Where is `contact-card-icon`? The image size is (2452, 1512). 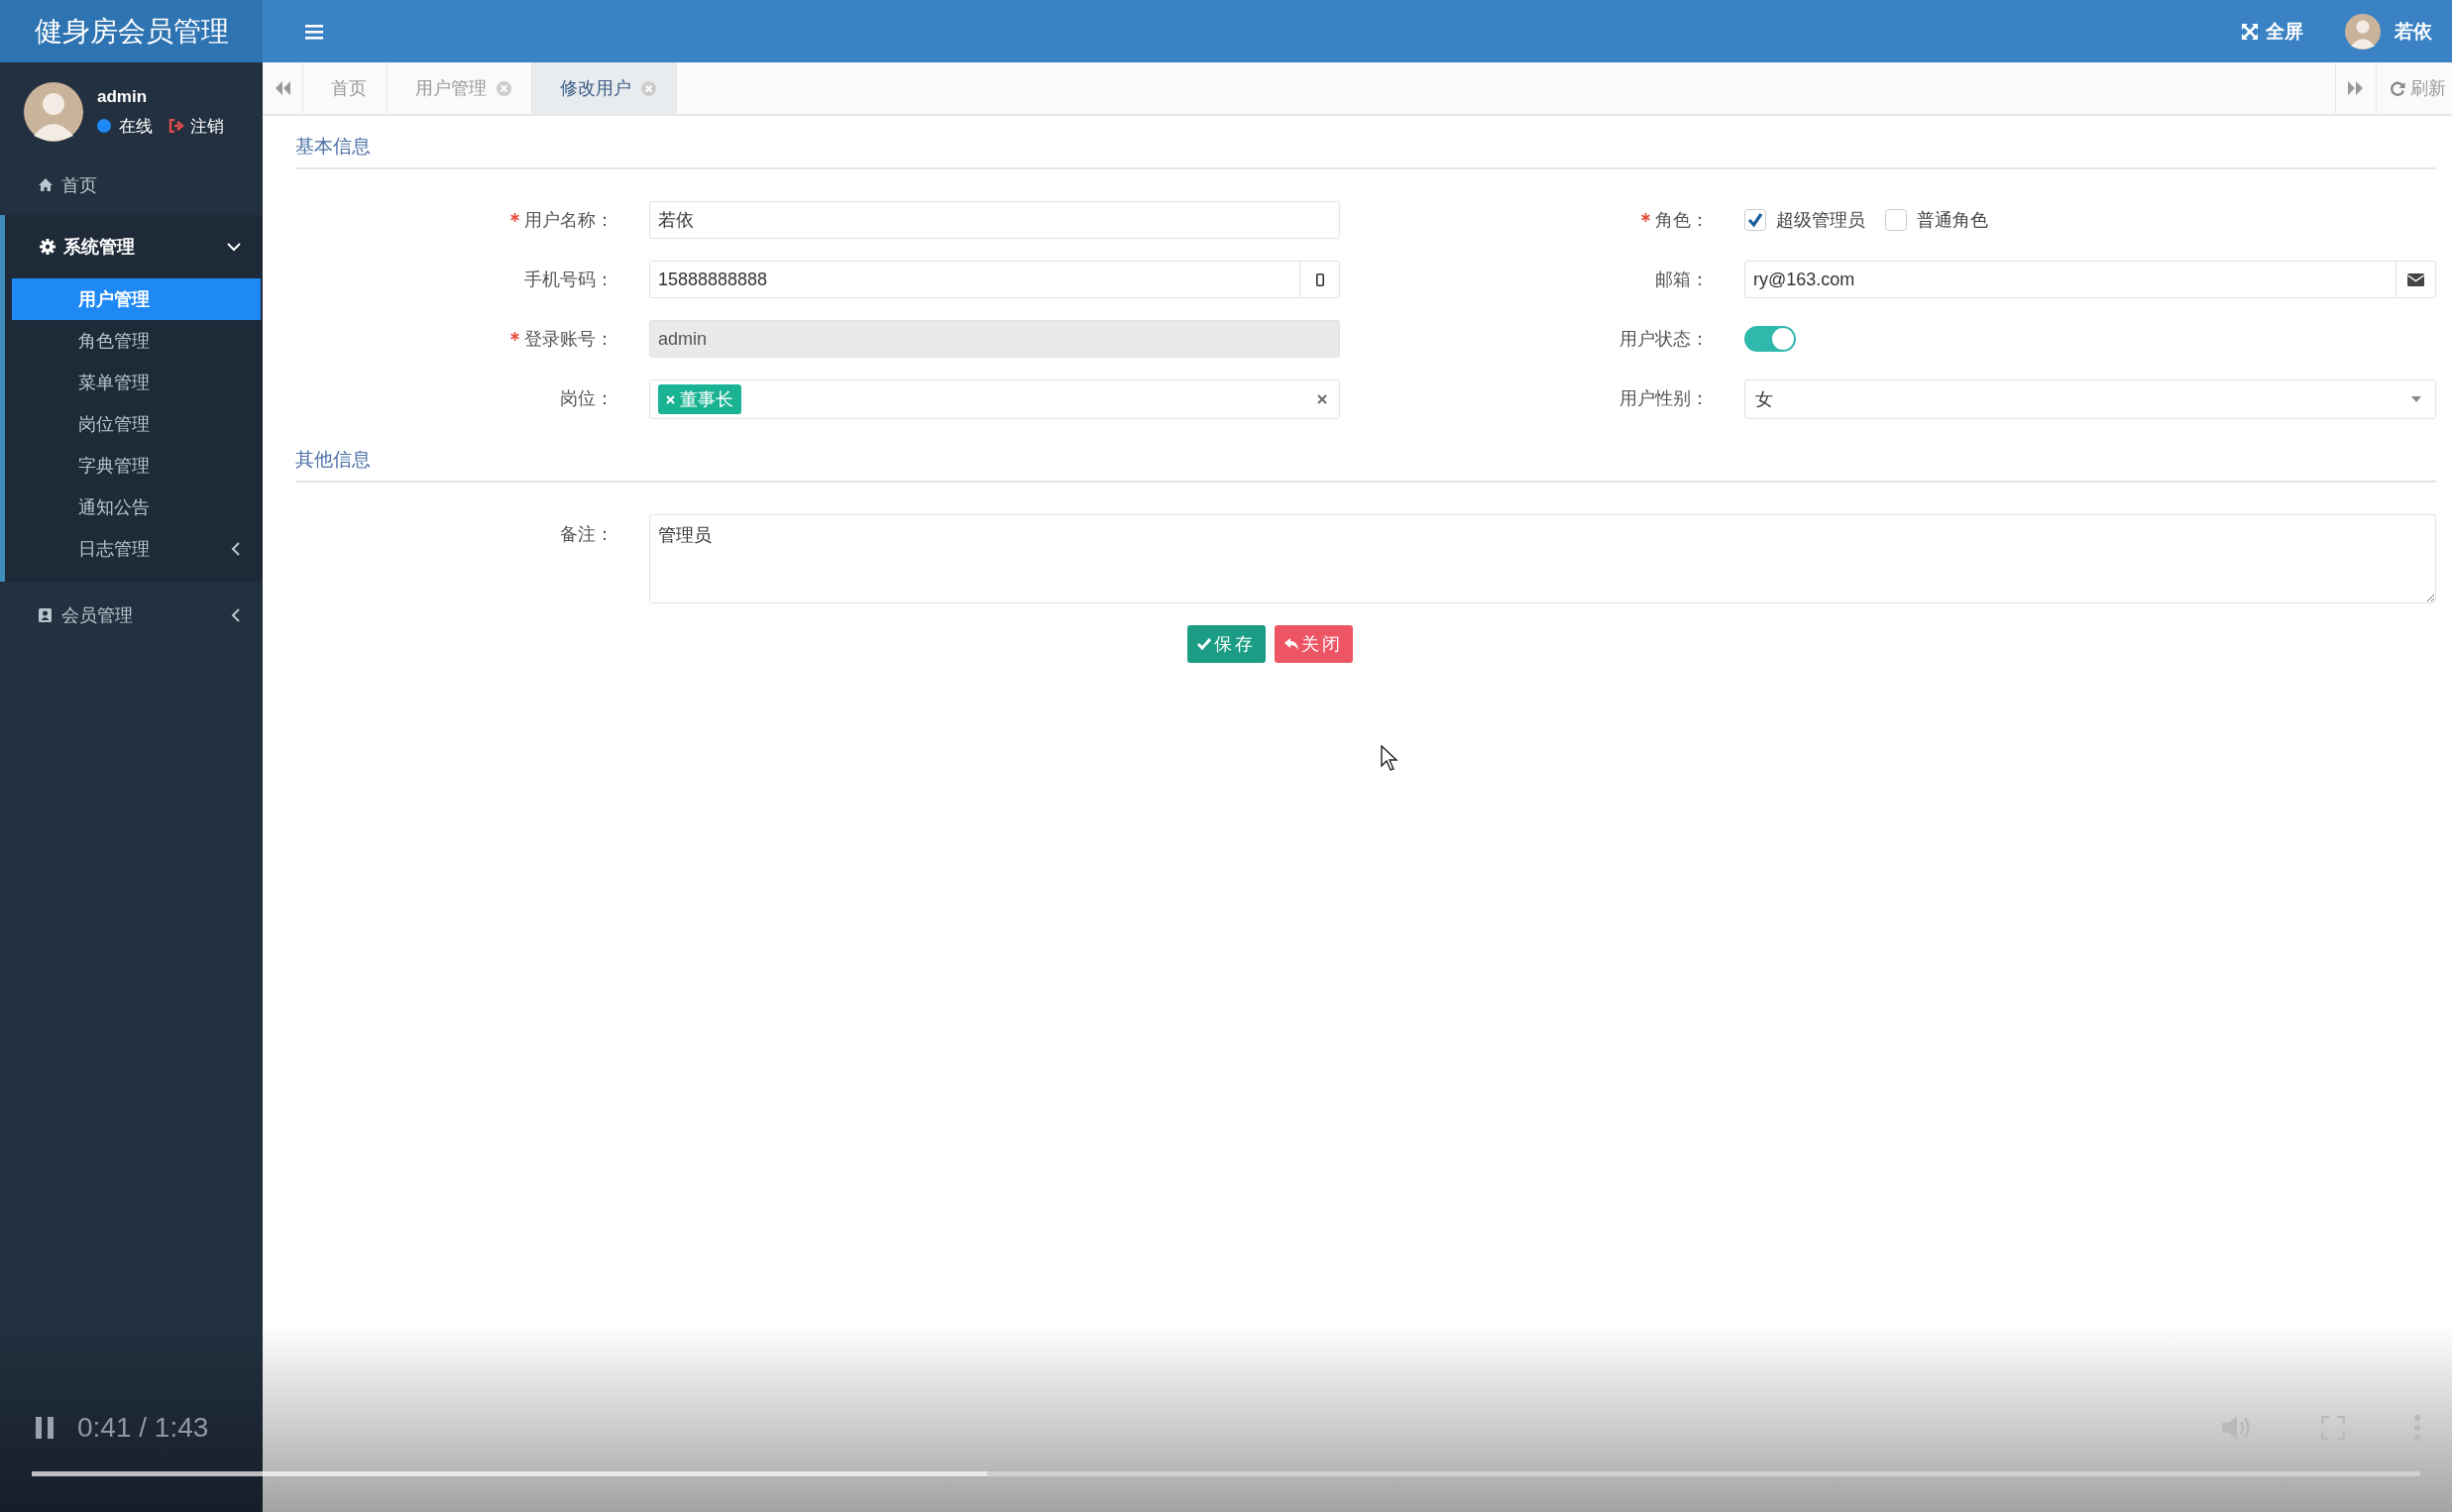
contact-card-icon is located at coordinates (46, 615).